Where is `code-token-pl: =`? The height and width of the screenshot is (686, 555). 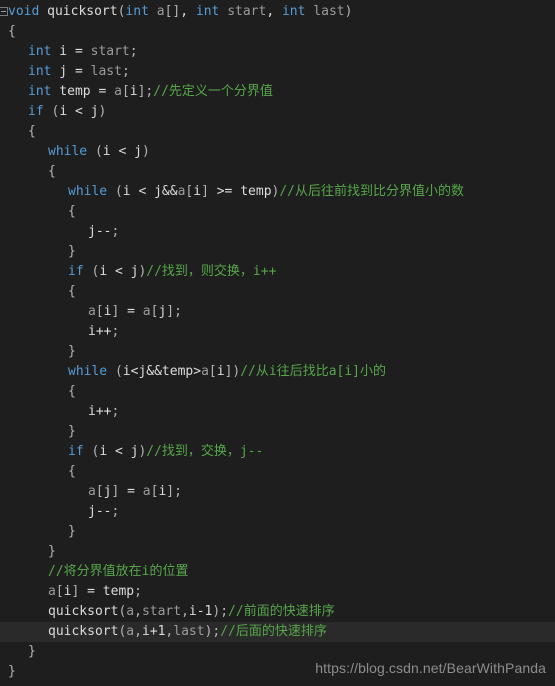
code-token-pl: = is located at coordinates (131, 311).